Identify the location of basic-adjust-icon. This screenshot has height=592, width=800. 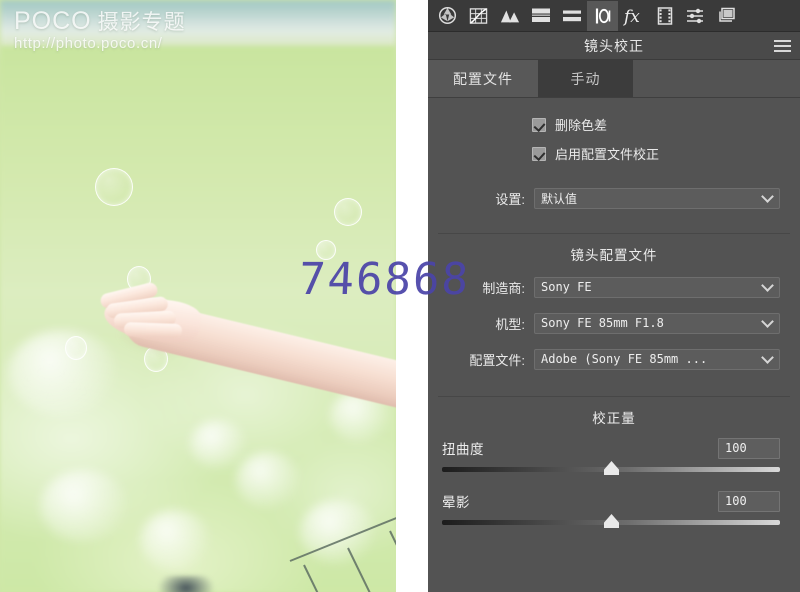
(447, 16).